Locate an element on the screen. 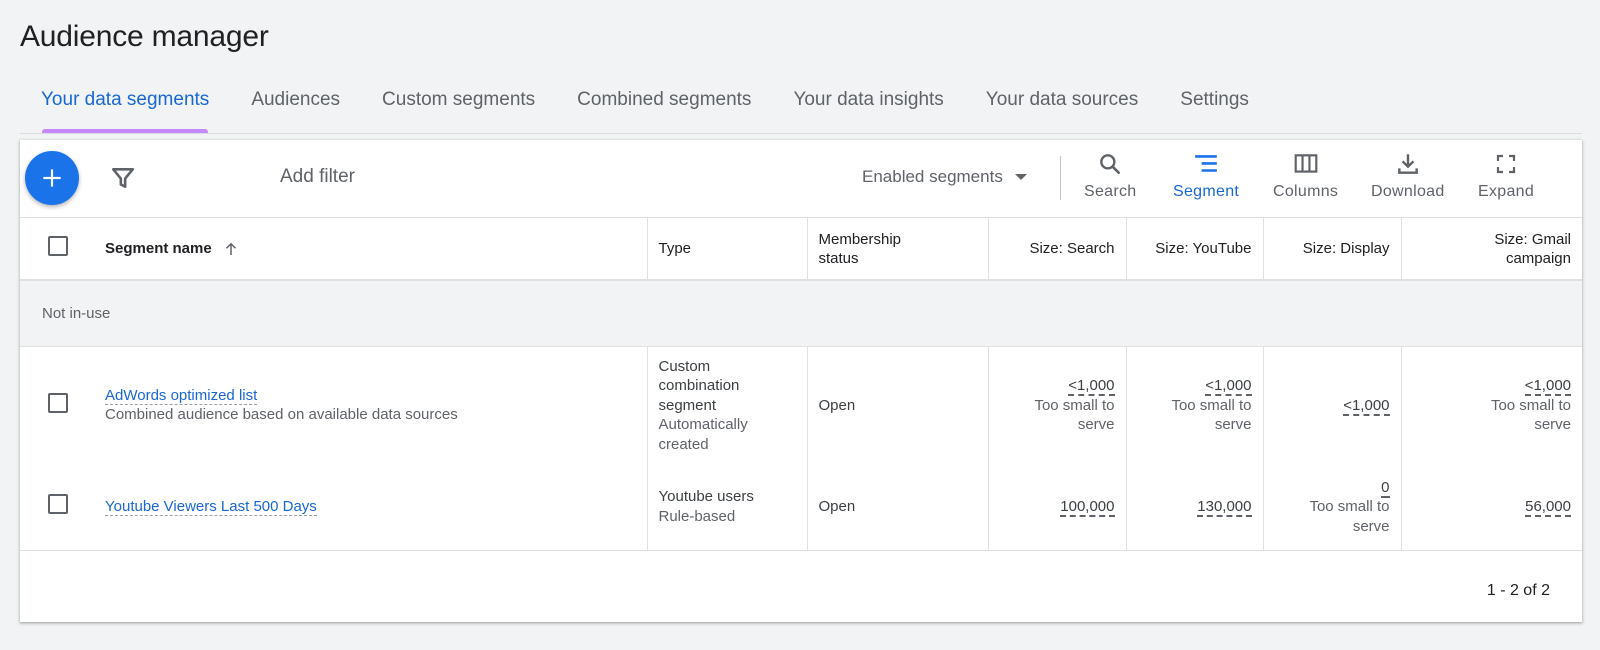 The image size is (1600, 650). col-segment-name: Segment name is located at coordinates (371, 249).